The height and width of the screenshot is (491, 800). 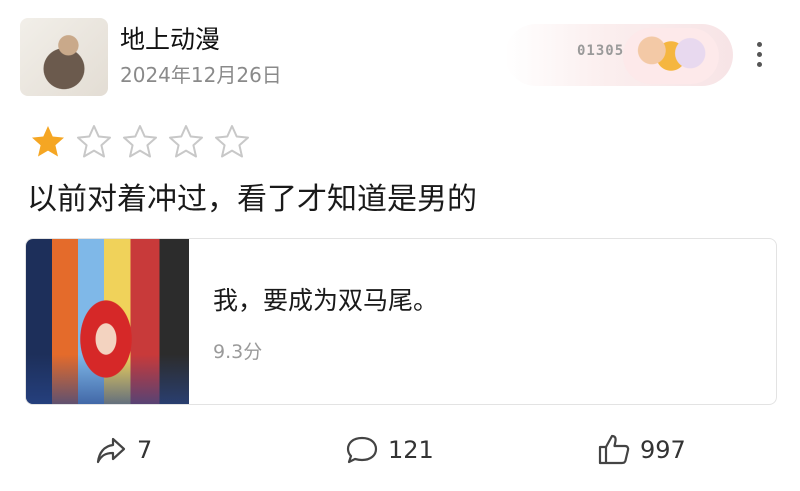 I want to click on comment-button: 121, so click(x=389, y=450).